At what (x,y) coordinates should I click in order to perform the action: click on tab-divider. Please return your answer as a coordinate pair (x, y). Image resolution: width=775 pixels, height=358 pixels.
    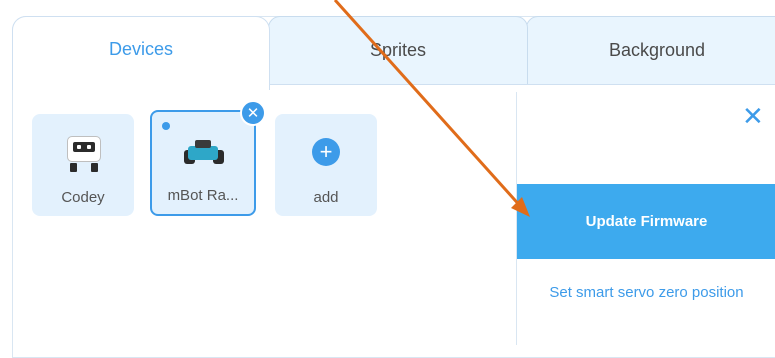
    Looking at the image, I should click on (521, 84).